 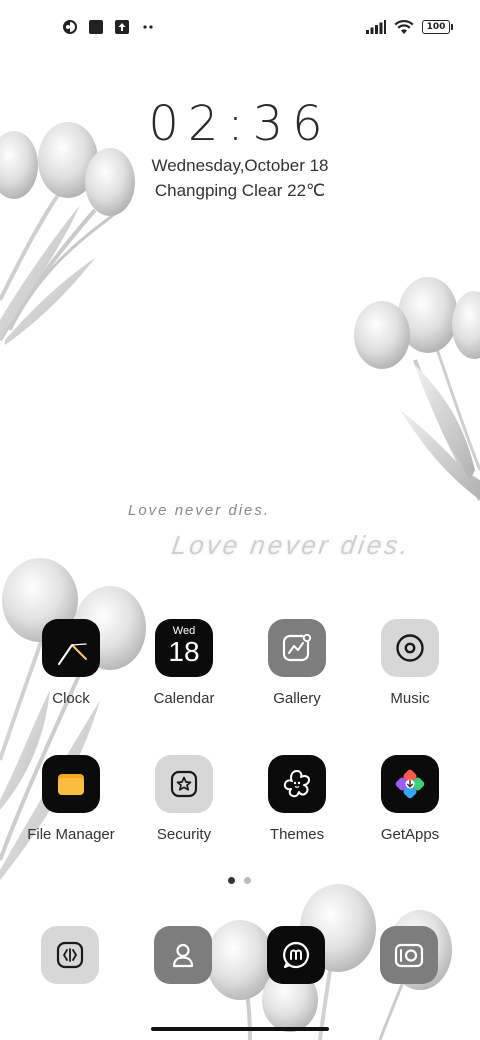 I want to click on dock-contacts, so click(x=183, y=955).